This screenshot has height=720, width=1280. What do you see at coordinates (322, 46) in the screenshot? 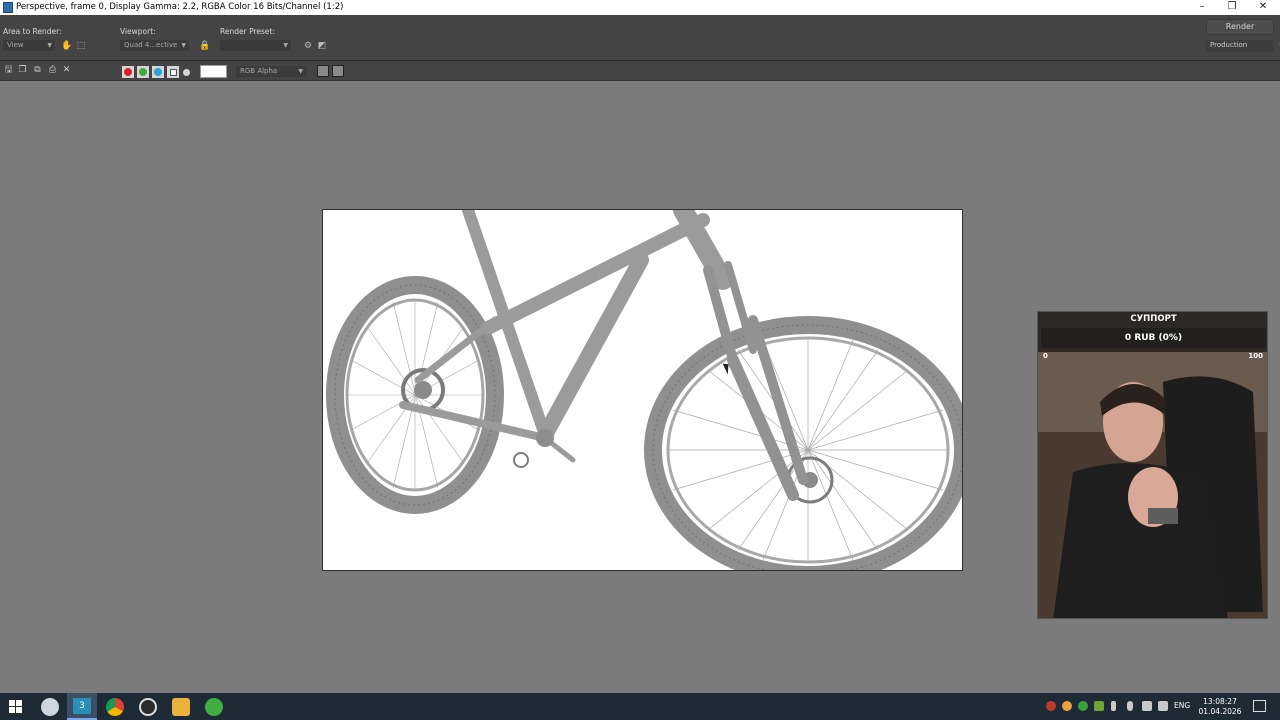
I see `environment-icon: ◩` at bounding box center [322, 46].